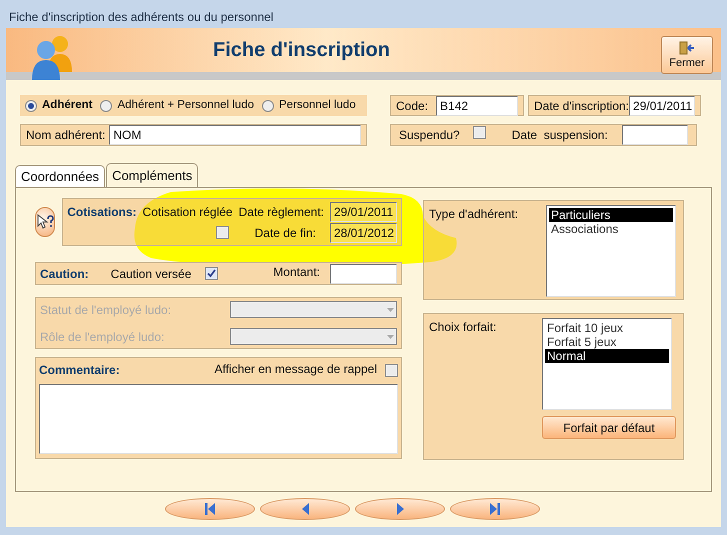 The width and height of the screenshot is (727, 535). What do you see at coordinates (412, 106) in the screenshot?
I see `field-label: Code:` at bounding box center [412, 106].